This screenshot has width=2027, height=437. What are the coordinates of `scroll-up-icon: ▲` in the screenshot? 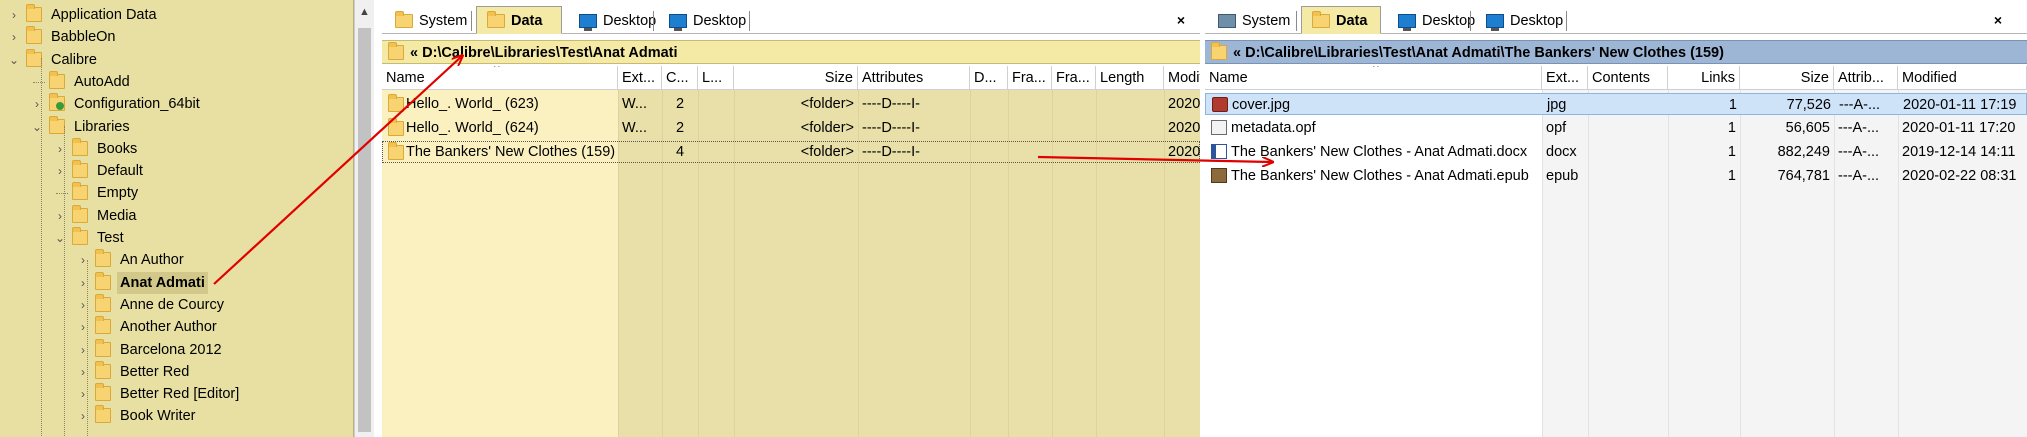 It's located at (364, 12).